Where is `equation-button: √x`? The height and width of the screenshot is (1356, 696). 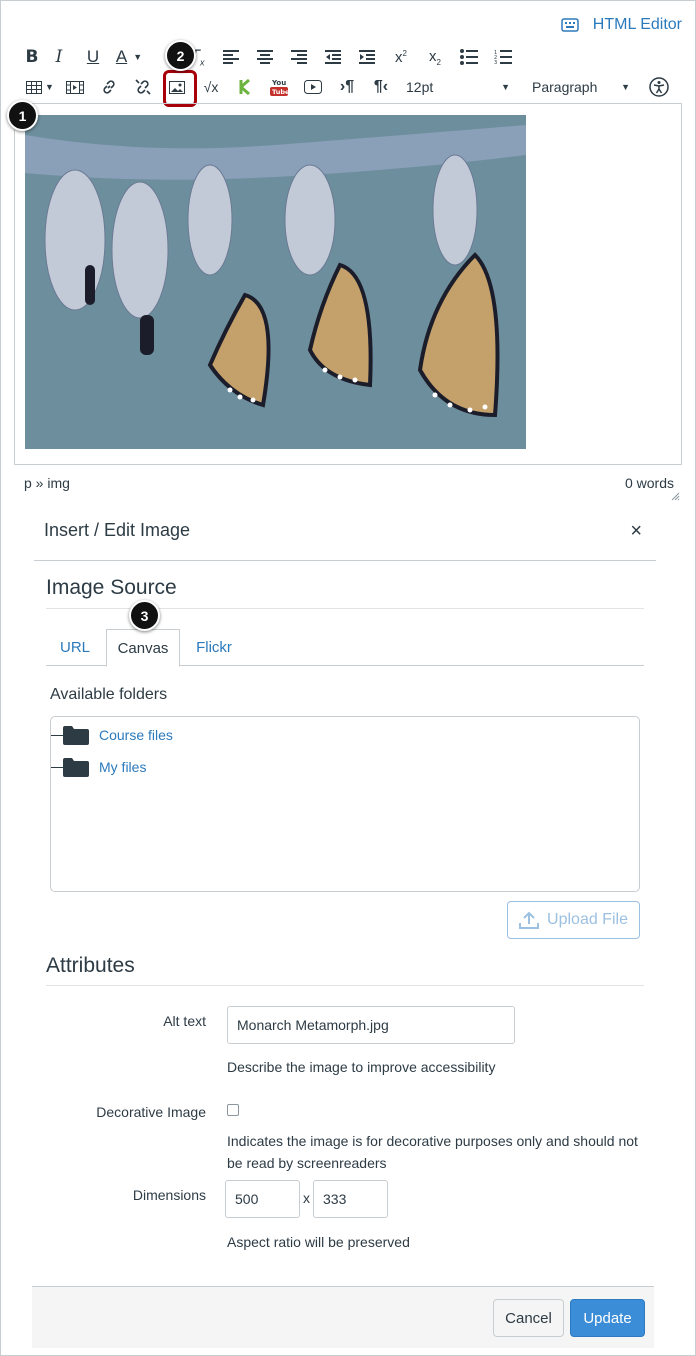
equation-button: √x is located at coordinates (211, 87).